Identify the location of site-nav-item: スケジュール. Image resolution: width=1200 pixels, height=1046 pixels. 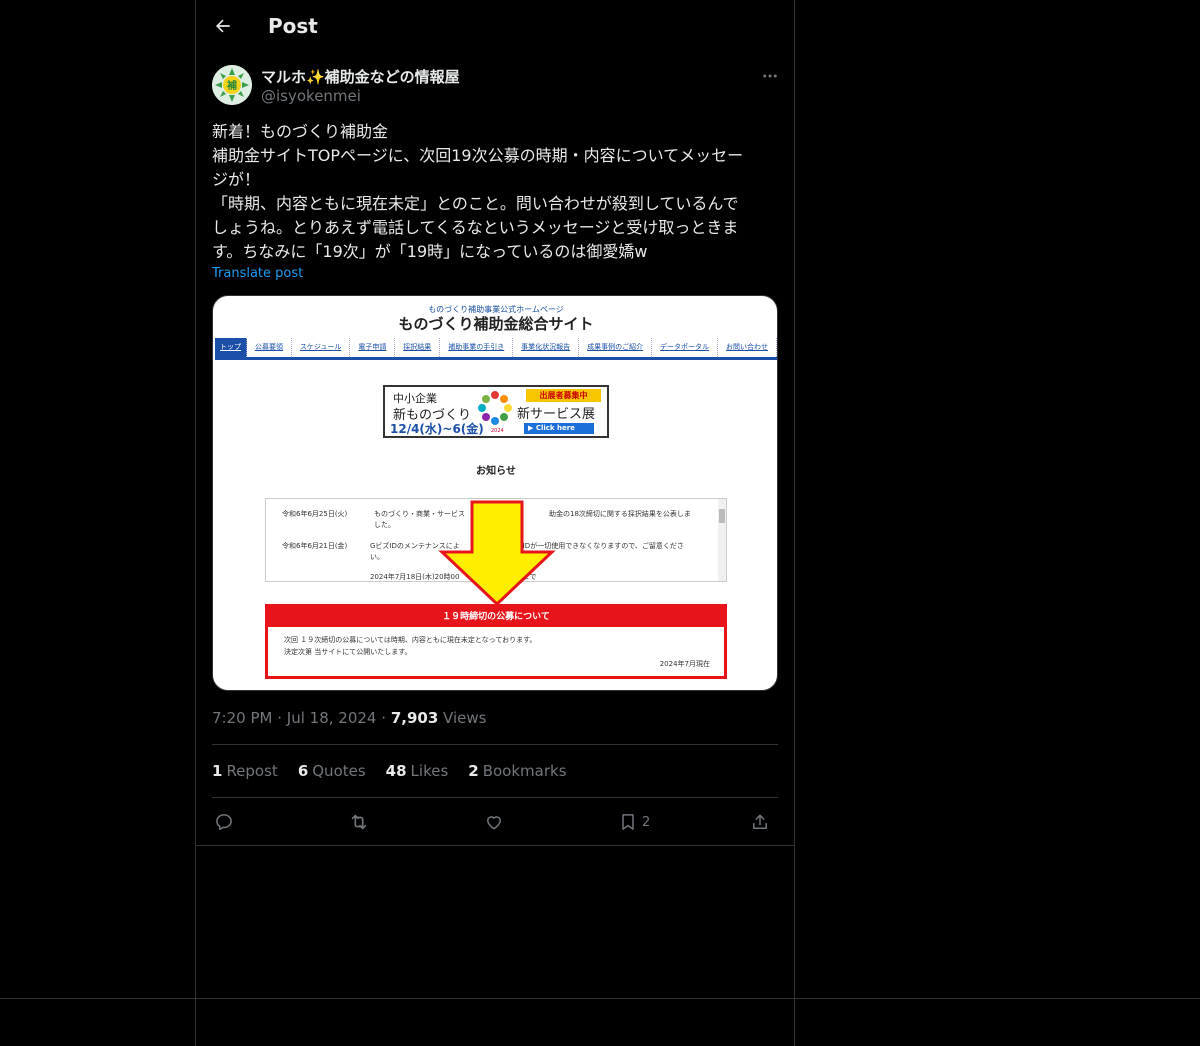
(321, 347).